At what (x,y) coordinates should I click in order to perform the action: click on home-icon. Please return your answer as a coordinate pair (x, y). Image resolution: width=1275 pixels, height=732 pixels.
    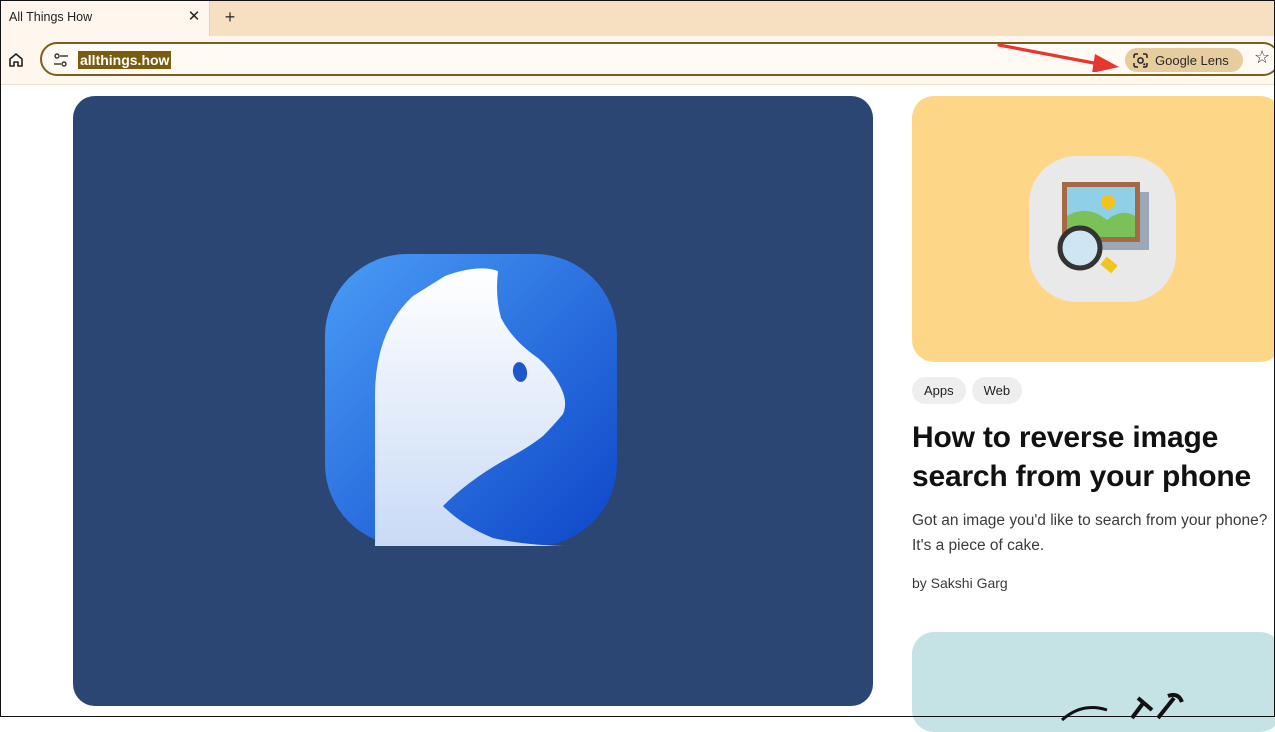
    Looking at the image, I should click on (16, 60).